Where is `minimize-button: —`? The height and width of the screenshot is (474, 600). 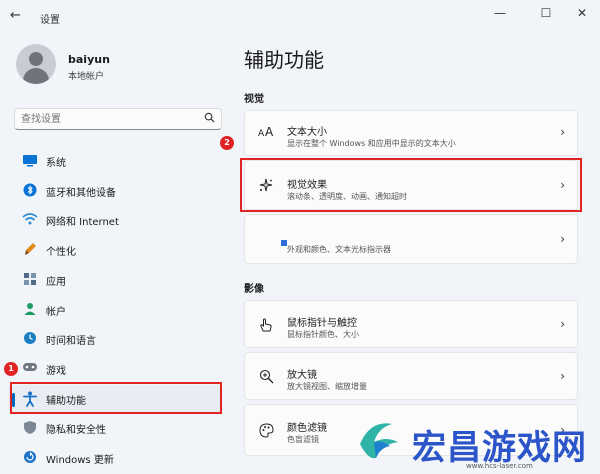
minimize-button: — is located at coordinates (500, 15).